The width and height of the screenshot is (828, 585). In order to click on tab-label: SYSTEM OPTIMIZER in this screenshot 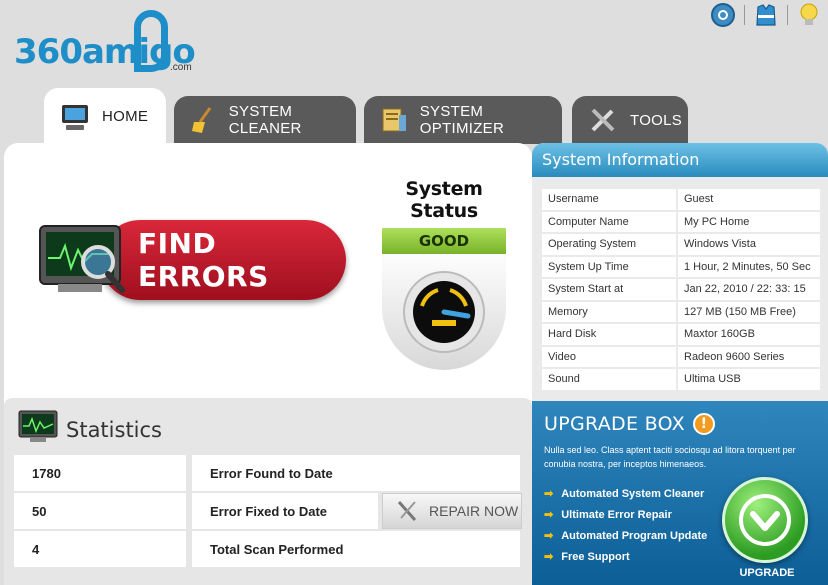, I will do `click(462, 120)`.